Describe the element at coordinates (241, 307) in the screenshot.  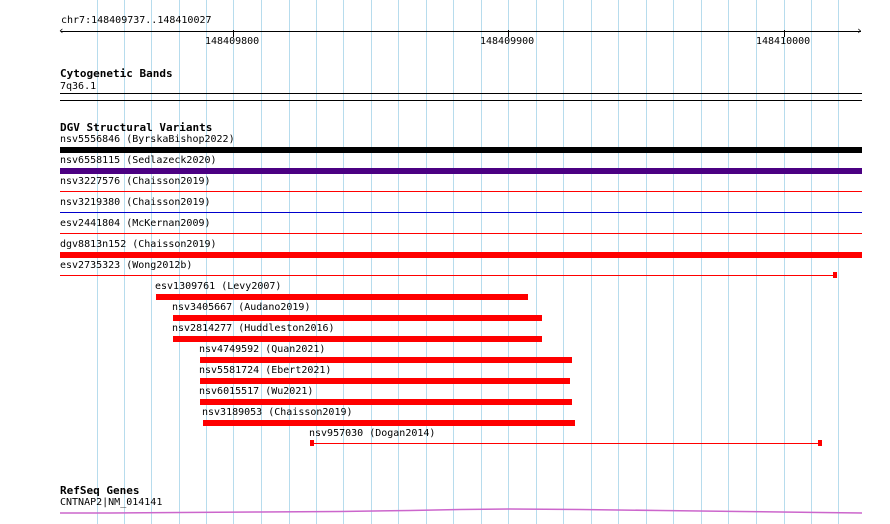
I see `variant-label: nsv3405667 (Audano2019)` at that location.